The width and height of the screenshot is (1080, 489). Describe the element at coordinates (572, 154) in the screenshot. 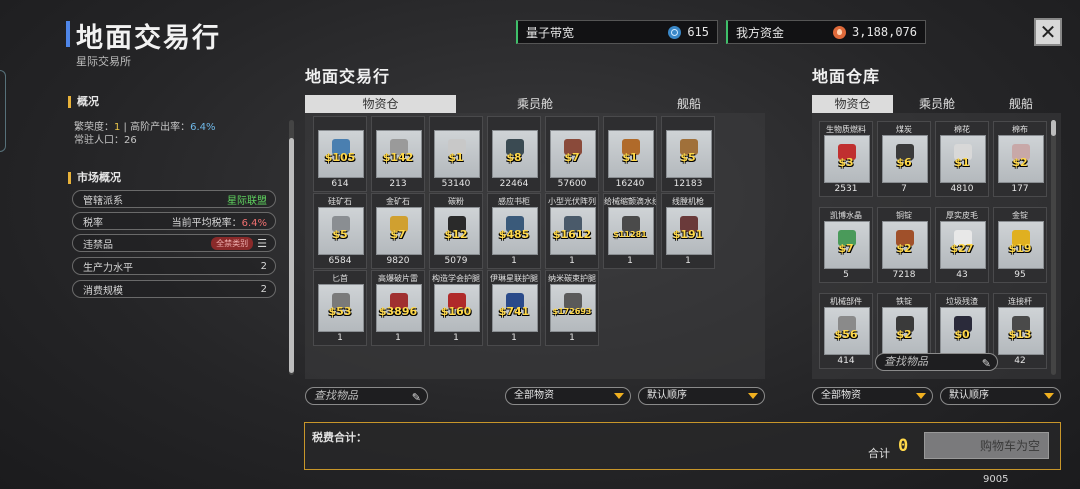

I see `item-card: $7 57600` at that location.